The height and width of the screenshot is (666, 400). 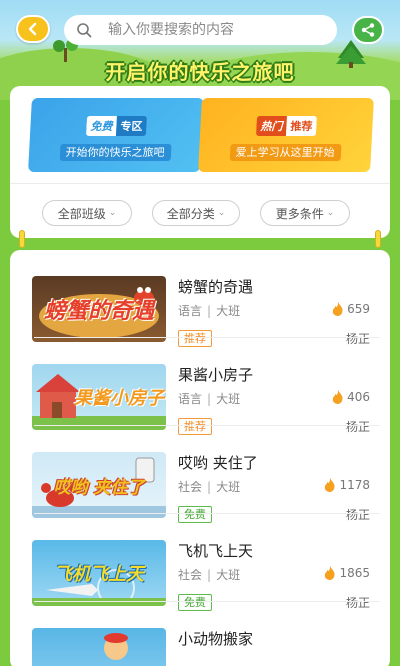 What do you see at coordinates (81, 213) in the screenshot?
I see `filter-label: 全部班级` at bounding box center [81, 213].